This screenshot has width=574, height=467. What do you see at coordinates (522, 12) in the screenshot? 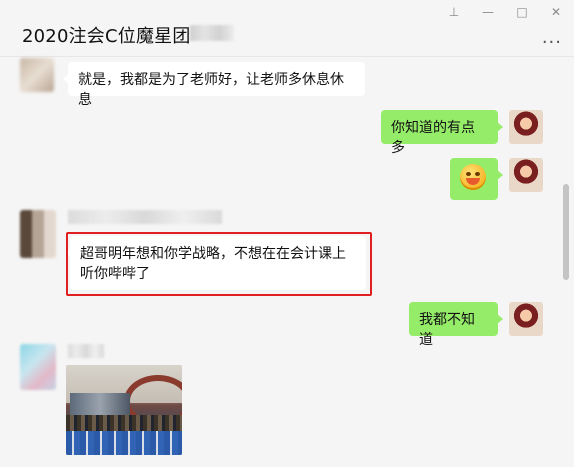
I see `maximize-icon: □` at bounding box center [522, 12].